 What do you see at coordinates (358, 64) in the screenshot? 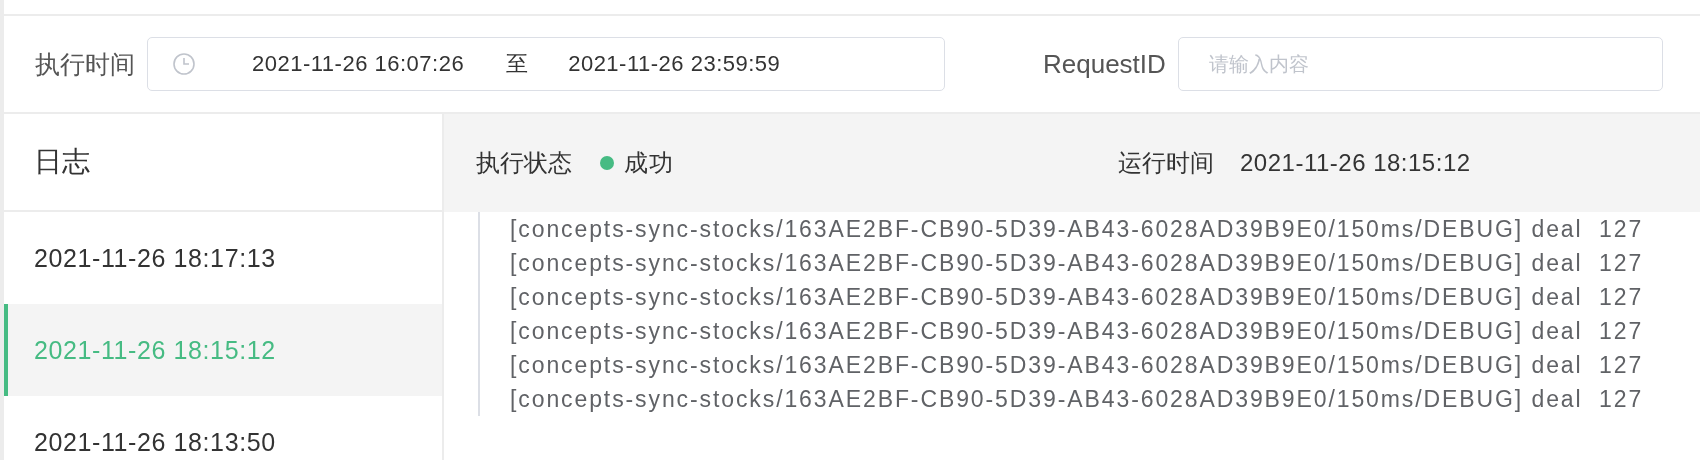
I see `range-start: 2021-11-26 16:07:26` at bounding box center [358, 64].